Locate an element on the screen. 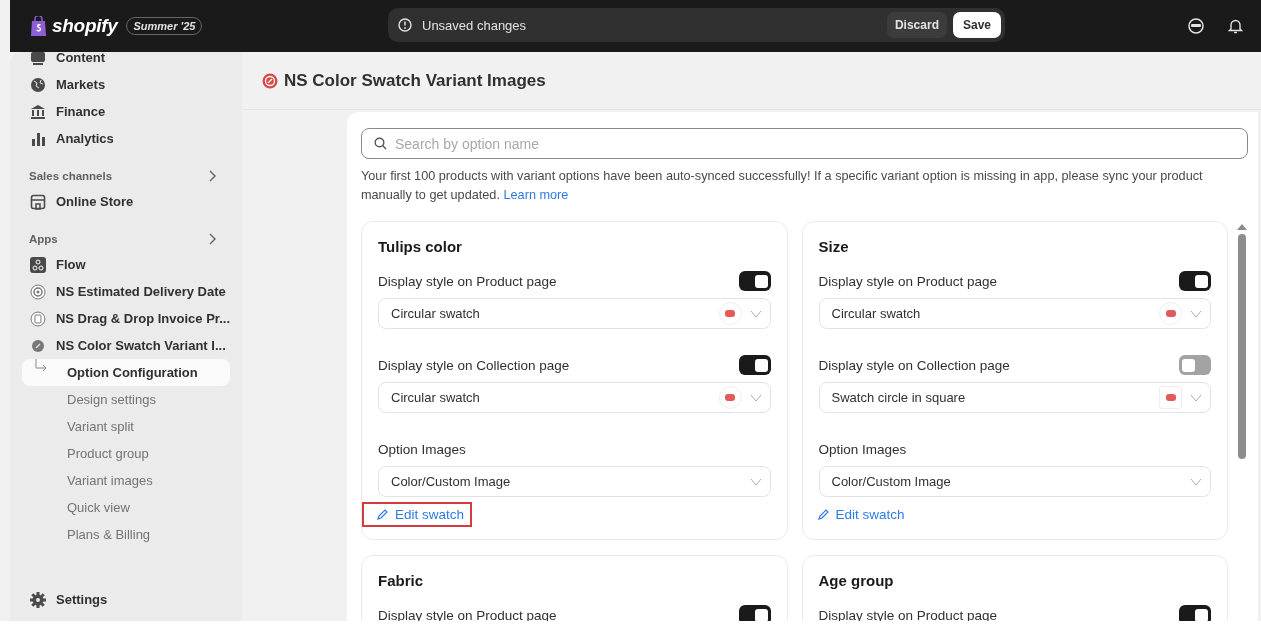 The height and width of the screenshot is (635, 1261). card-title: Size is located at coordinates (834, 246).